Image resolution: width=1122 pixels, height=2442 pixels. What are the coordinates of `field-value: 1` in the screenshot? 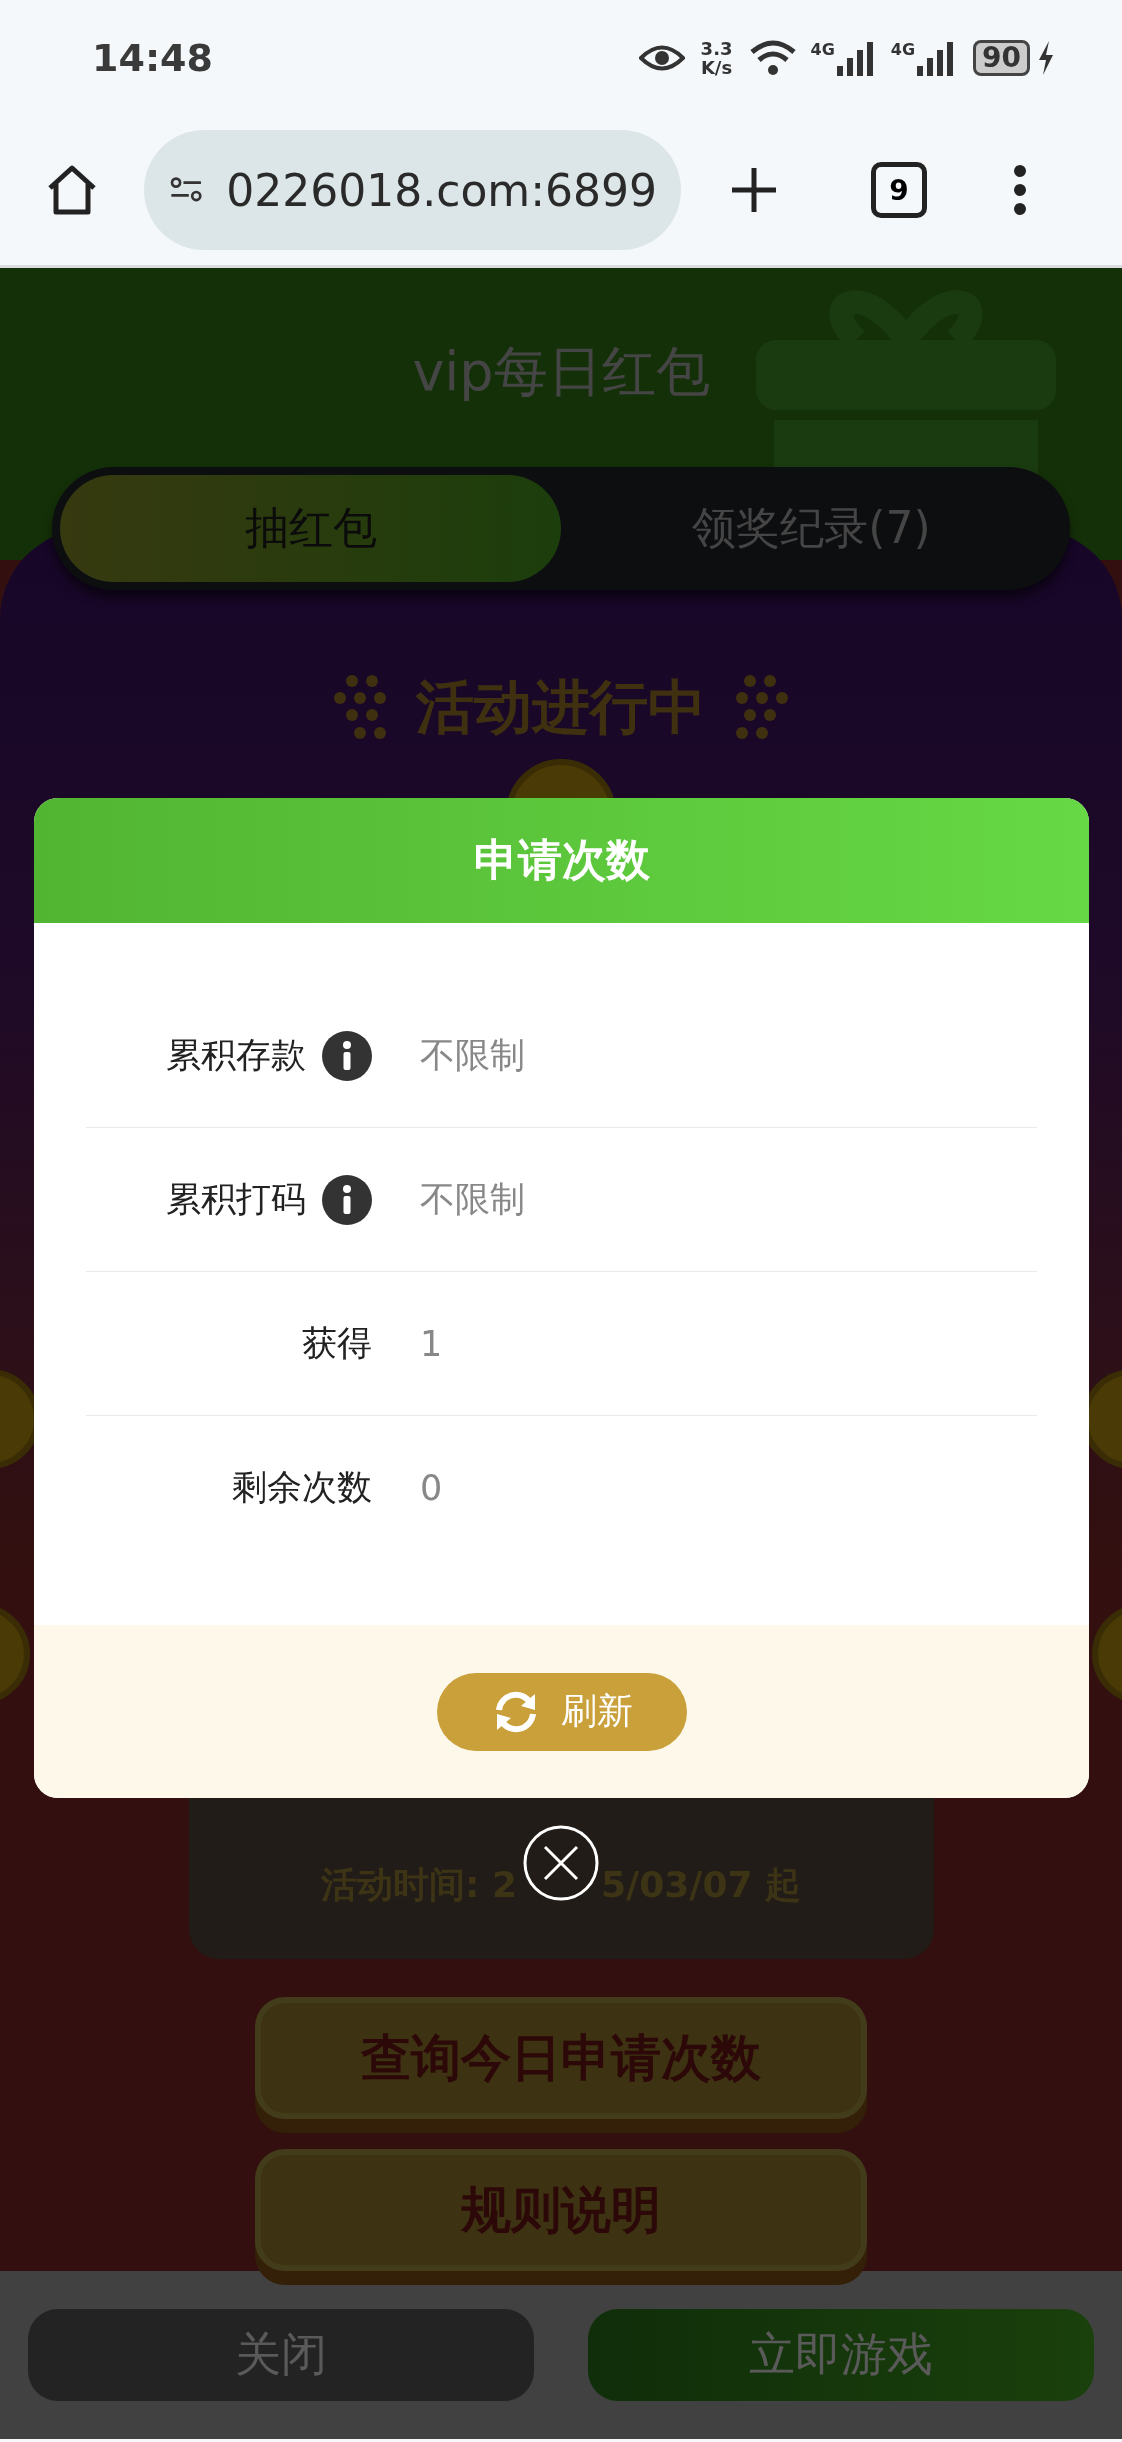 It's located at (431, 1343).